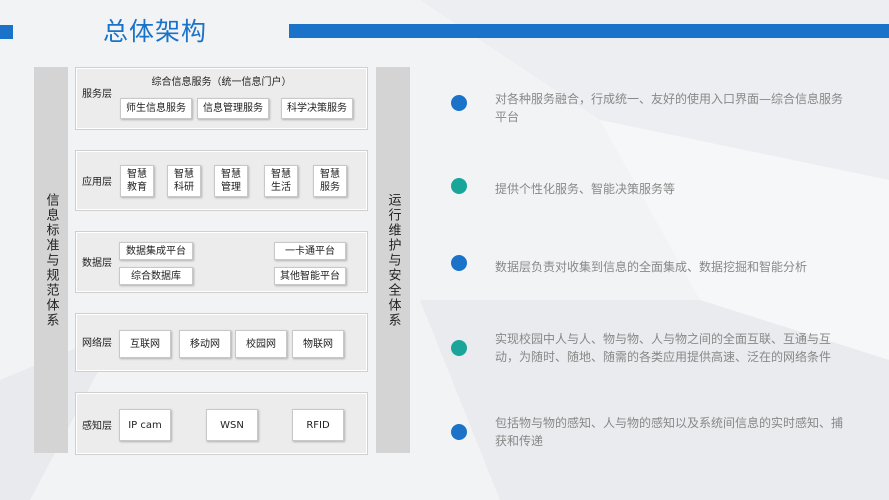  What do you see at coordinates (145, 344) in the screenshot?
I see `network-box-internet: 互联网` at bounding box center [145, 344].